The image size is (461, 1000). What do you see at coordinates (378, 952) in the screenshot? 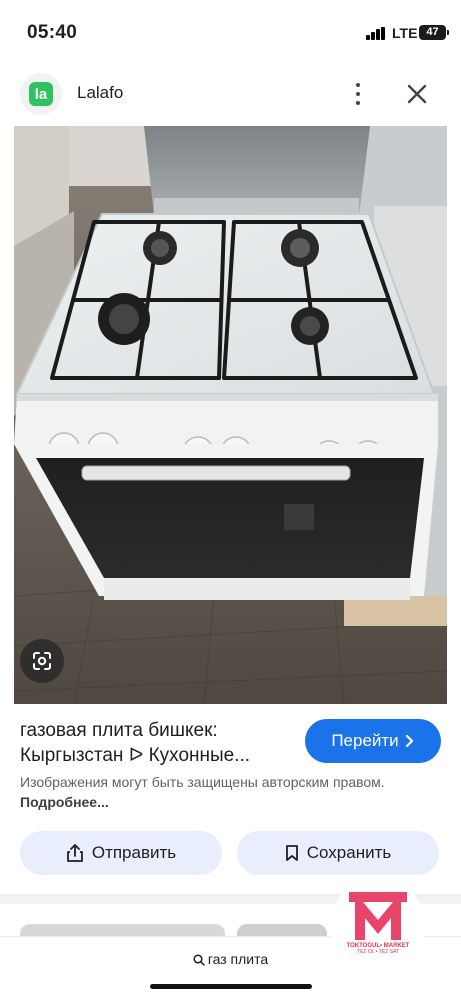
I see `watermark-line2: TEZ OL • TEZ SAT` at bounding box center [378, 952].